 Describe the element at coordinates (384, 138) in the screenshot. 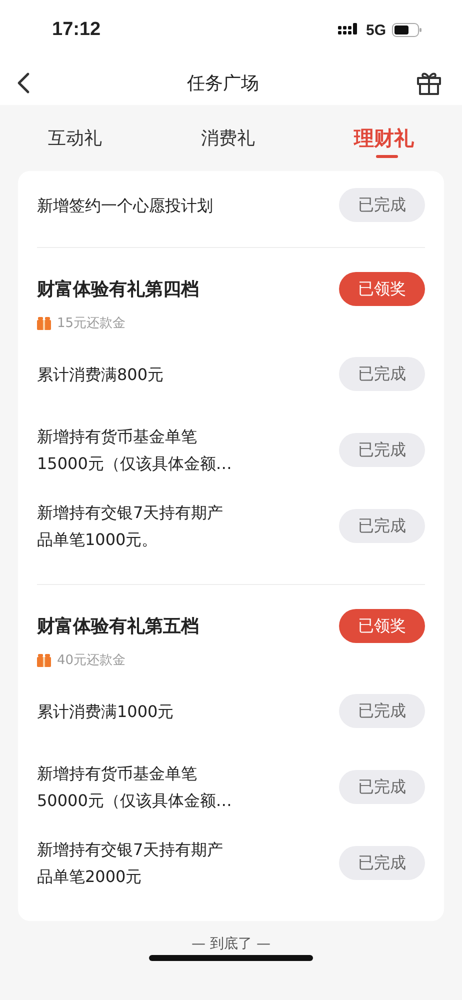

I see `tab: 理财礼` at that location.